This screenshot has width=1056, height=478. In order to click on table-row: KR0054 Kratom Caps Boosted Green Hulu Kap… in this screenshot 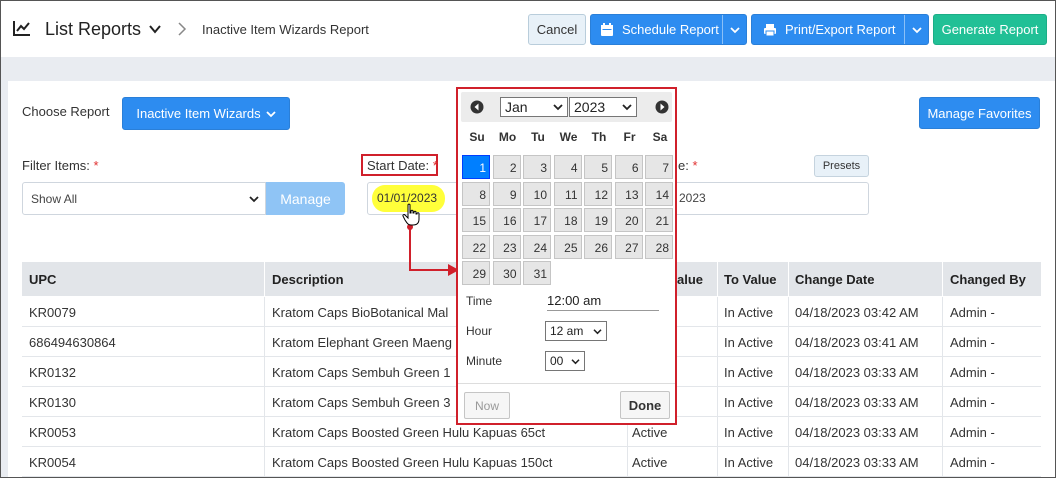, I will do `click(531, 462)`.